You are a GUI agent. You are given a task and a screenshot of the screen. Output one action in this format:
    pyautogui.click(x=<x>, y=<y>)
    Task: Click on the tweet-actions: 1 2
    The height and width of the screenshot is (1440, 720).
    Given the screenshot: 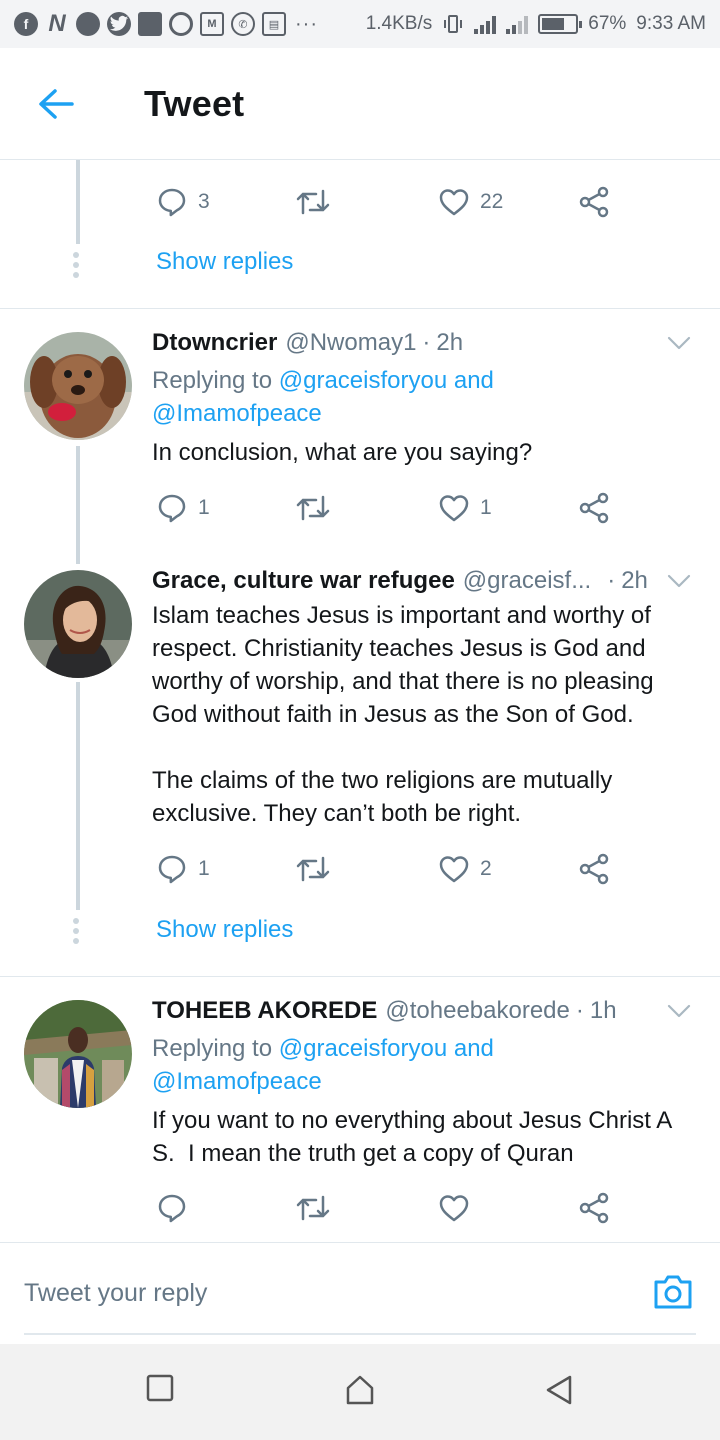 What is the action you would take?
    pyautogui.click(x=387, y=869)
    